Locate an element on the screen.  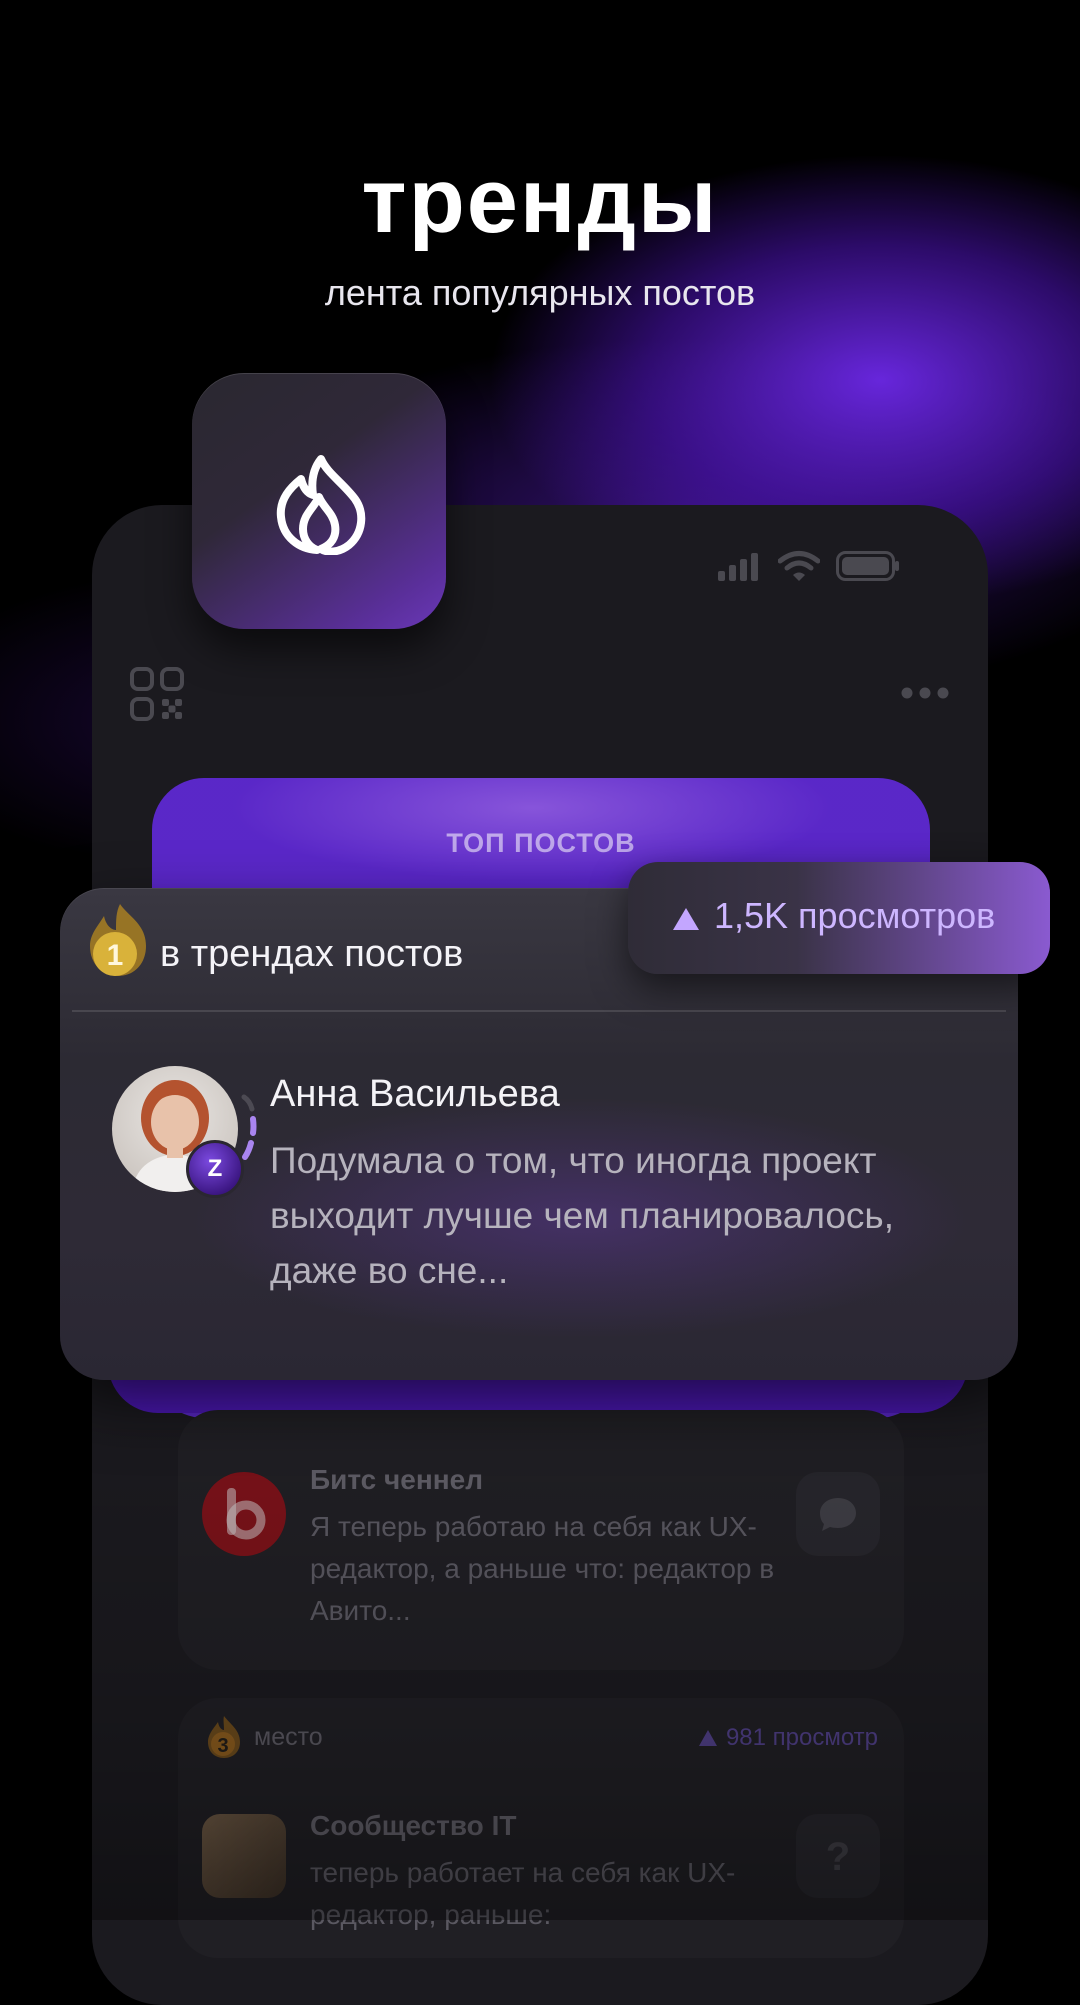
fire-tile is located at coordinates (319, 501).